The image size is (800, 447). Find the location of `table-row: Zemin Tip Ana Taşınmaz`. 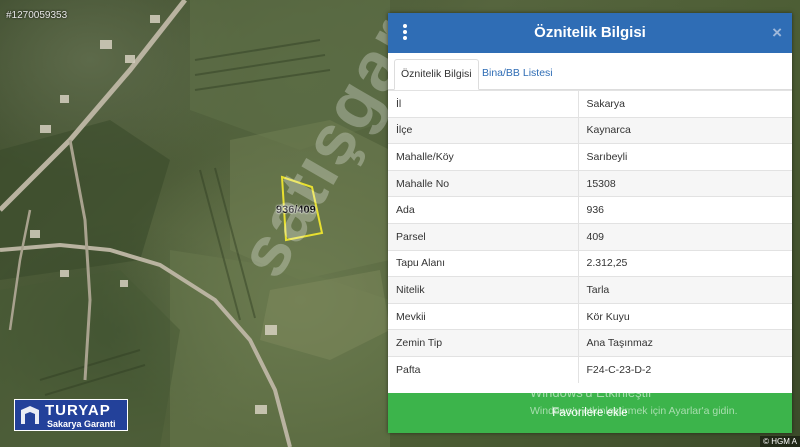

table-row: Zemin Tip Ana Taşınmaz is located at coordinates (590, 343).